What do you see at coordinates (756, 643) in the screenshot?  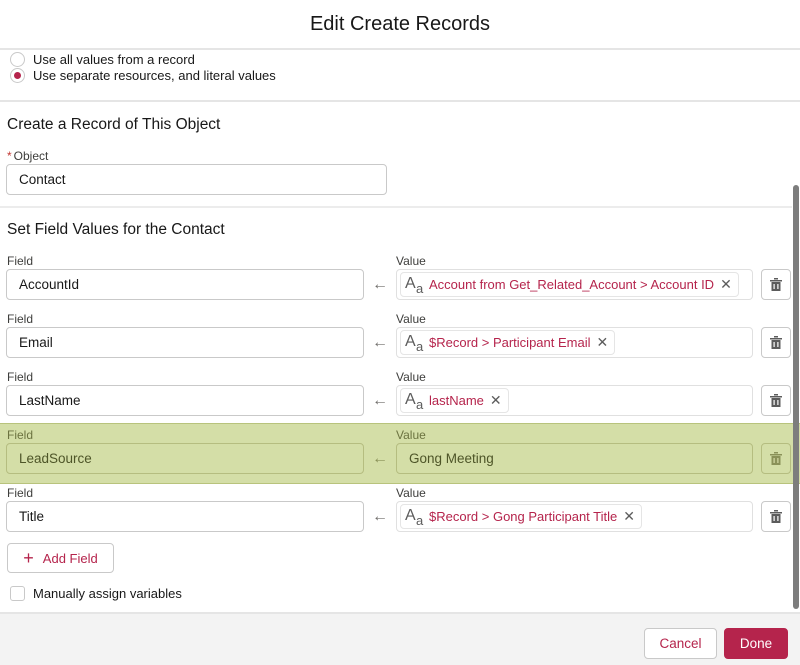 I see `done-button: Done` at bounding box center [756, 643].